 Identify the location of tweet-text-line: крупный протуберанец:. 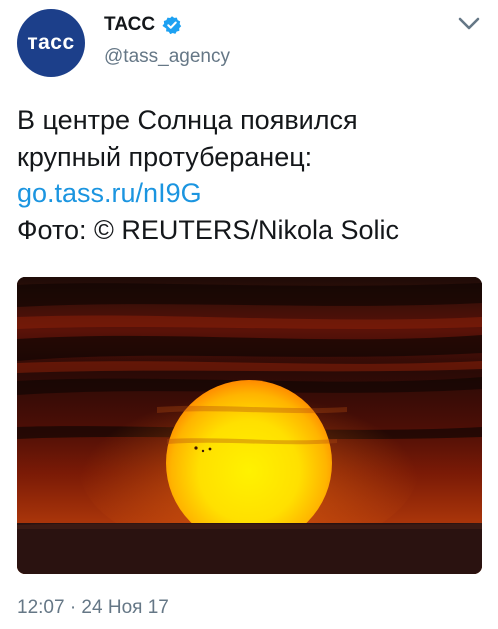
(165, 156).